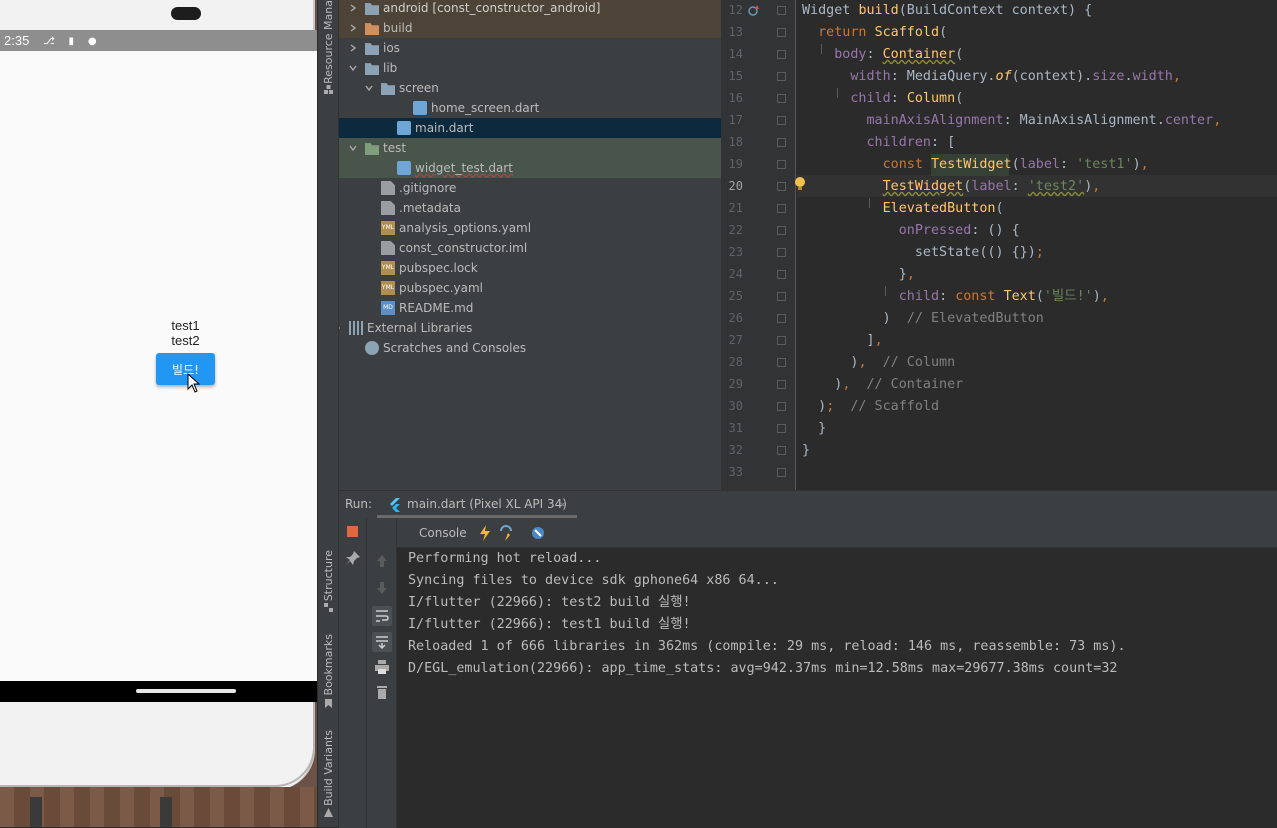  Describe the element at coordinates (530, 48) in the screenshot. I see `tree-item: ios` at that location.